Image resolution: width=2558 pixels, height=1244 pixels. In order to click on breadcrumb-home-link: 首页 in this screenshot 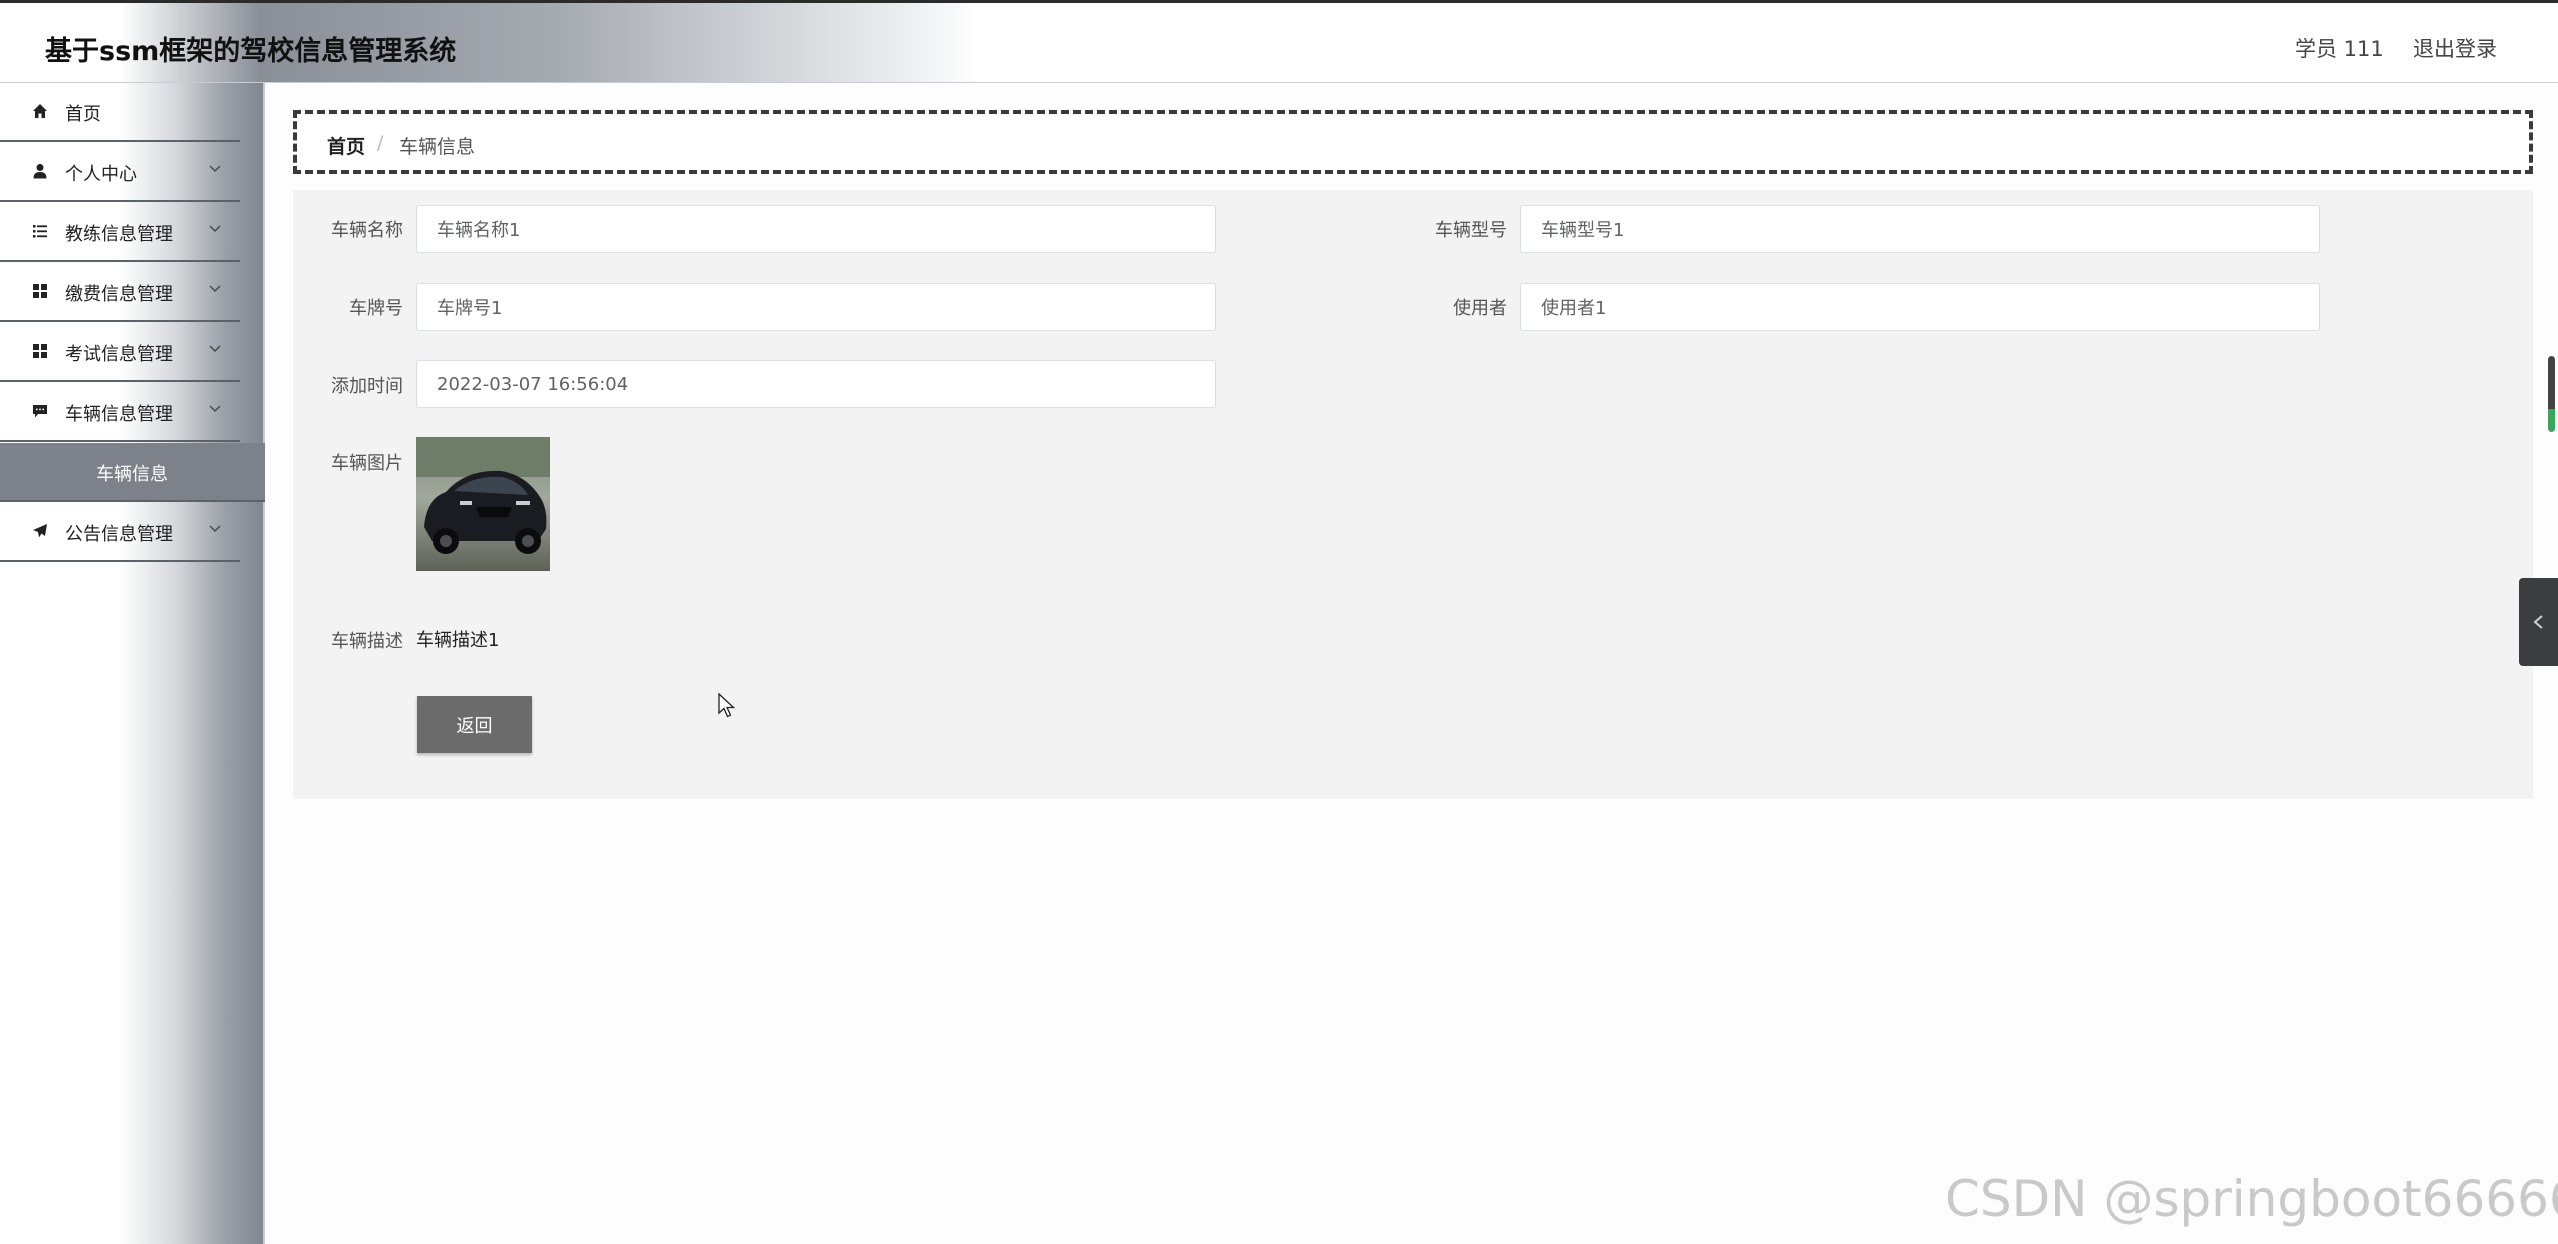, I will do `click(346, 145)`.